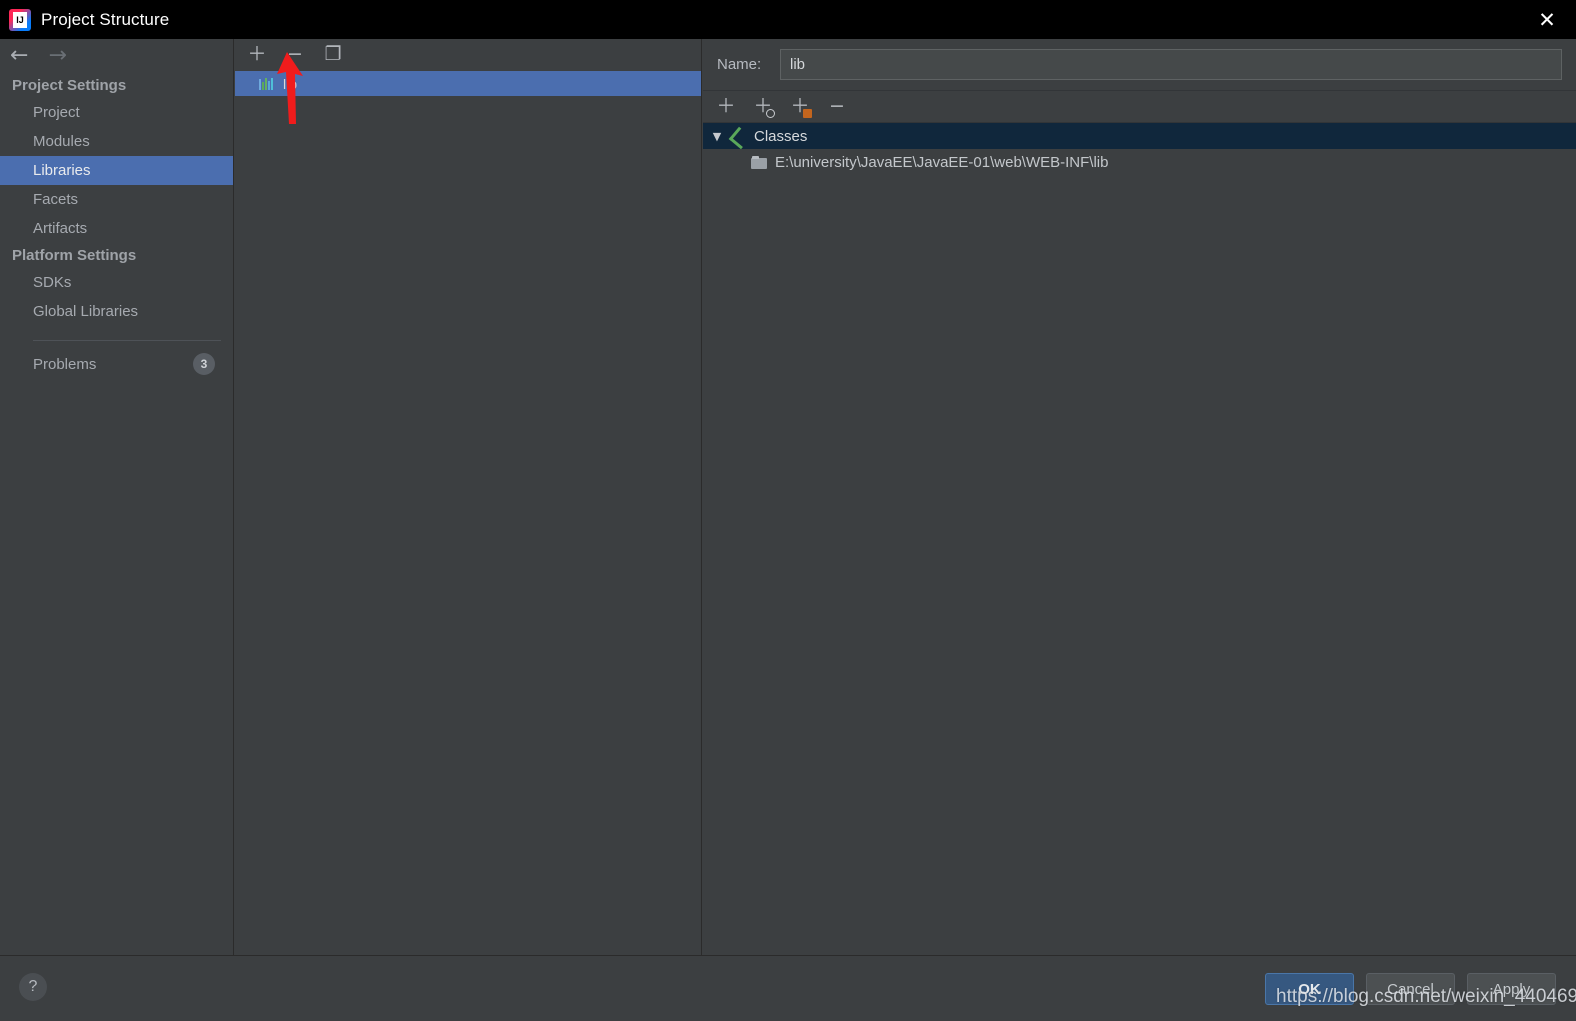 This screenshot has height=1021, width=1576. Describe the element at coordinates (65, 364) in the screenshot. I see `problems-label: Problems` at that location.